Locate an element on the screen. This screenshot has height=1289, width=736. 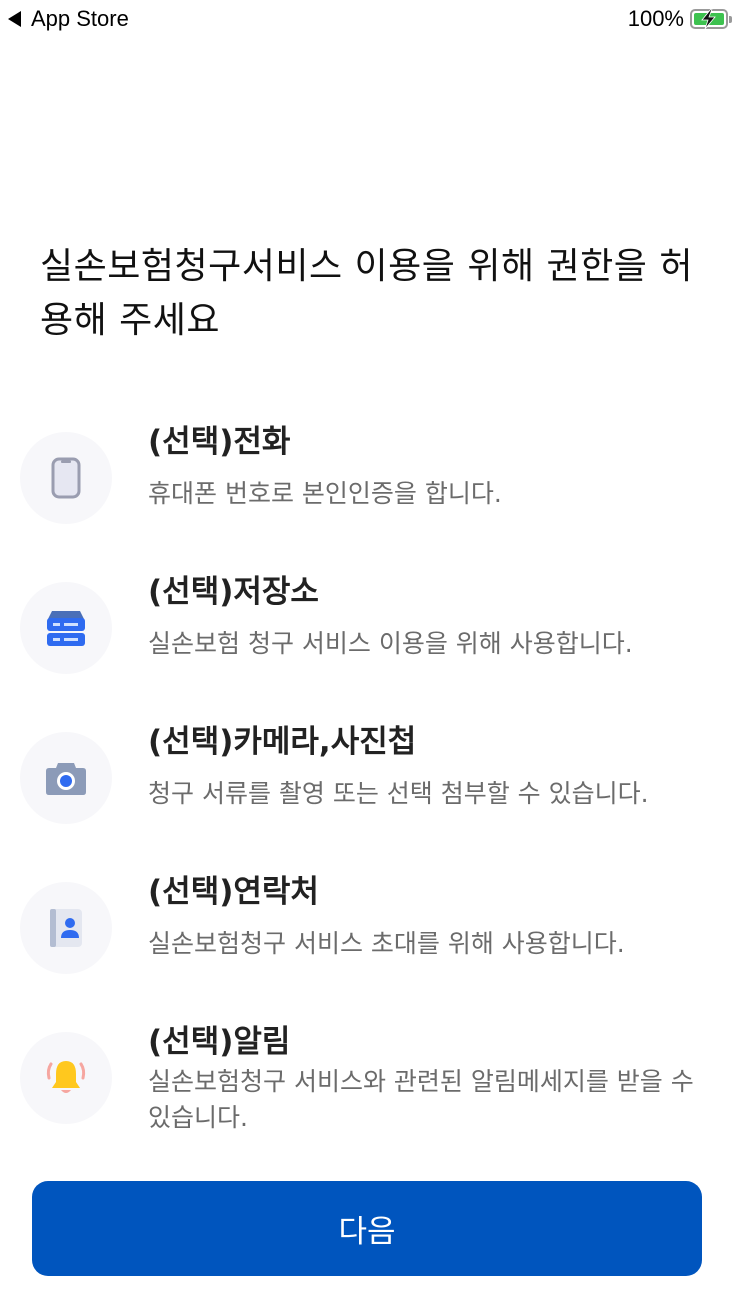
permission-item-notification: (선택)알림 실손보험청구 서비스와 관련된 알림메세지를 받을 수 있습니다. is located at coordinates (368, 1090).